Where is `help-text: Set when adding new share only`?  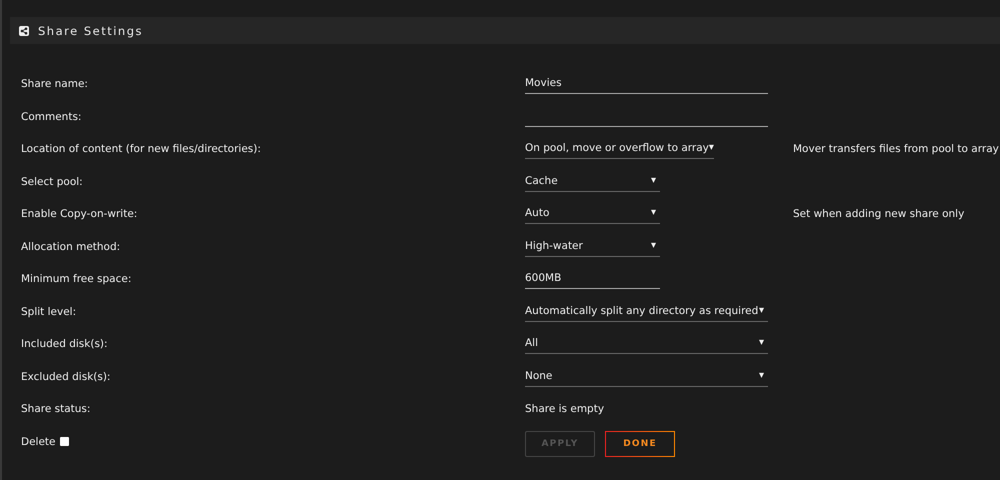 help-text: Set when adding new share only is located at coordinates (879, 213).